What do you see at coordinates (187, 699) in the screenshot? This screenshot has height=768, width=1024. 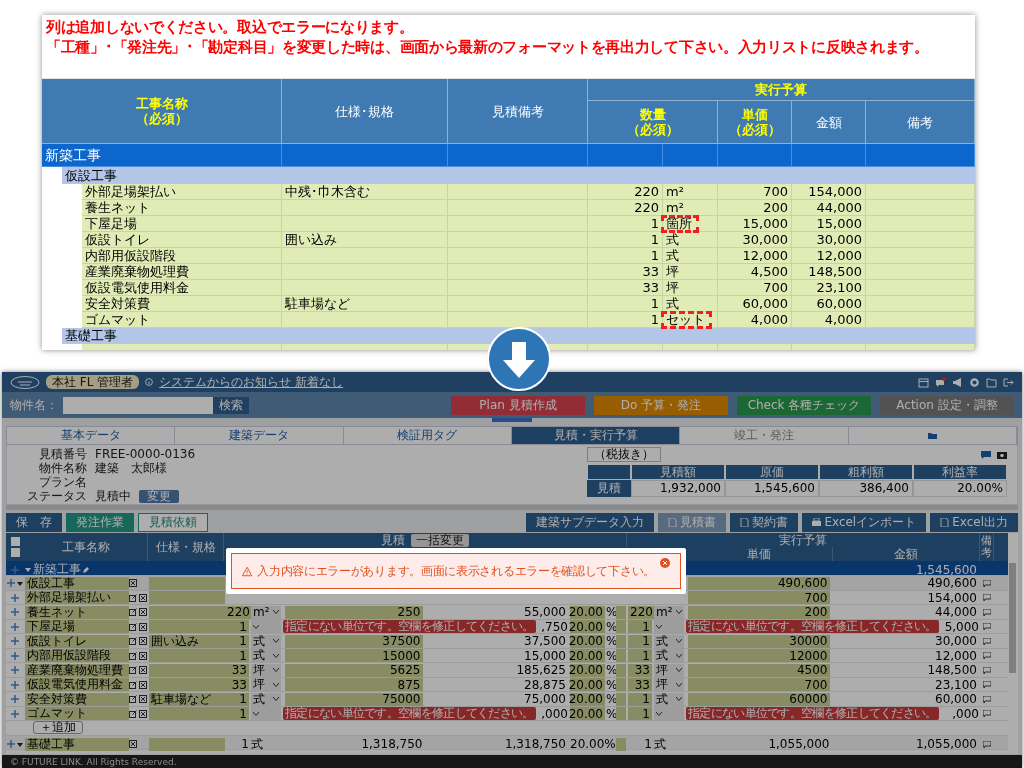 I see `spec-field: 駐車場など` at bounding box center [187, 699].